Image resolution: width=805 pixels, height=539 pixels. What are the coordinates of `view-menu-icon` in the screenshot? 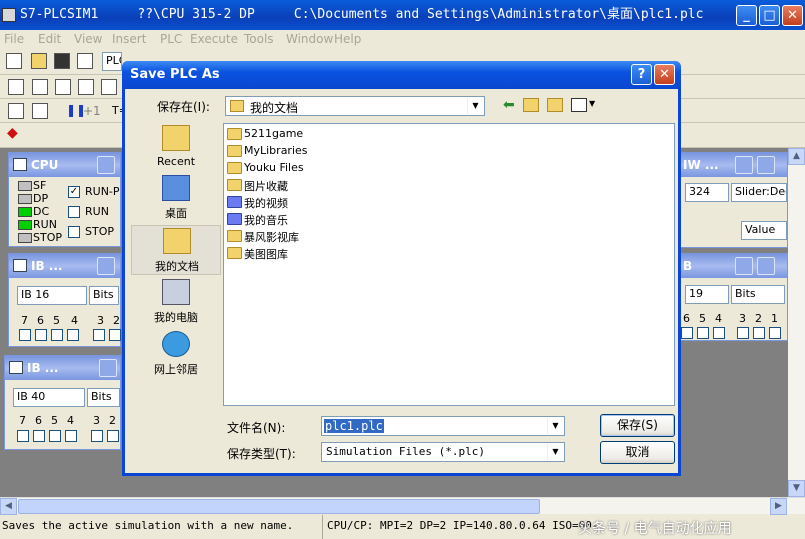 It's located at (579, 105).